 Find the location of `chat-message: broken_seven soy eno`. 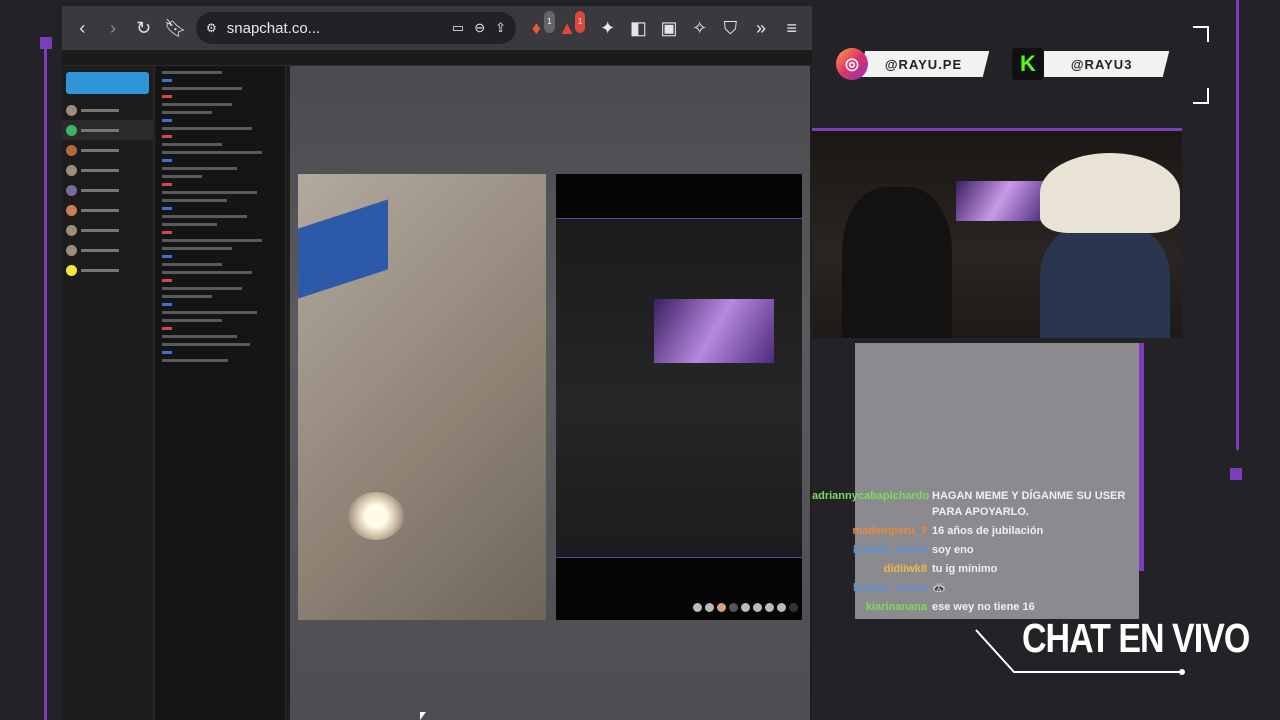

chat-message: broken_seven soy eno is located at coordinates (982, 550).